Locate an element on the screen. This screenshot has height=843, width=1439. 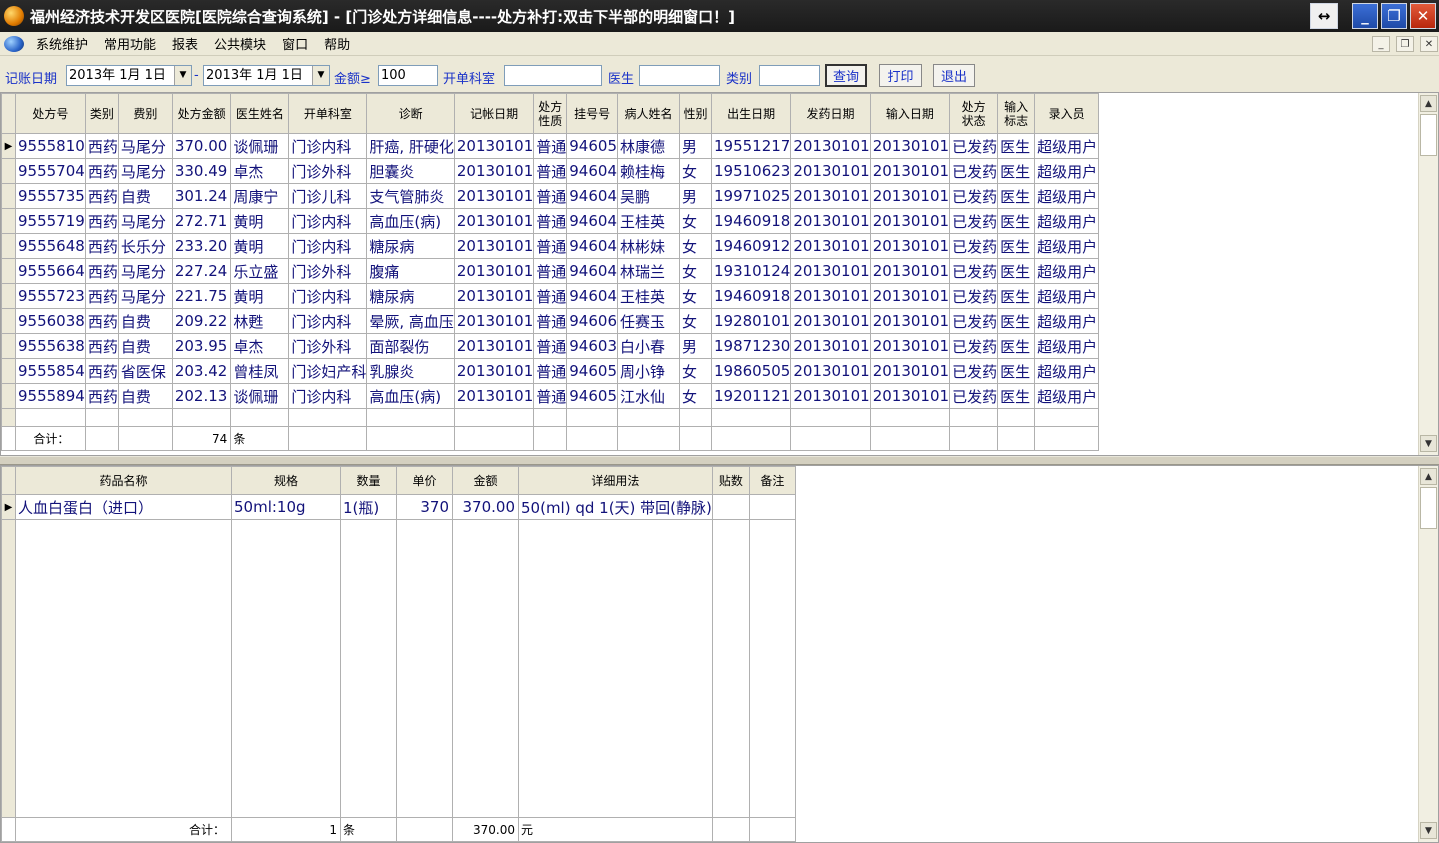
child-minimize-button: _ is located at coordinates (1381, 44).